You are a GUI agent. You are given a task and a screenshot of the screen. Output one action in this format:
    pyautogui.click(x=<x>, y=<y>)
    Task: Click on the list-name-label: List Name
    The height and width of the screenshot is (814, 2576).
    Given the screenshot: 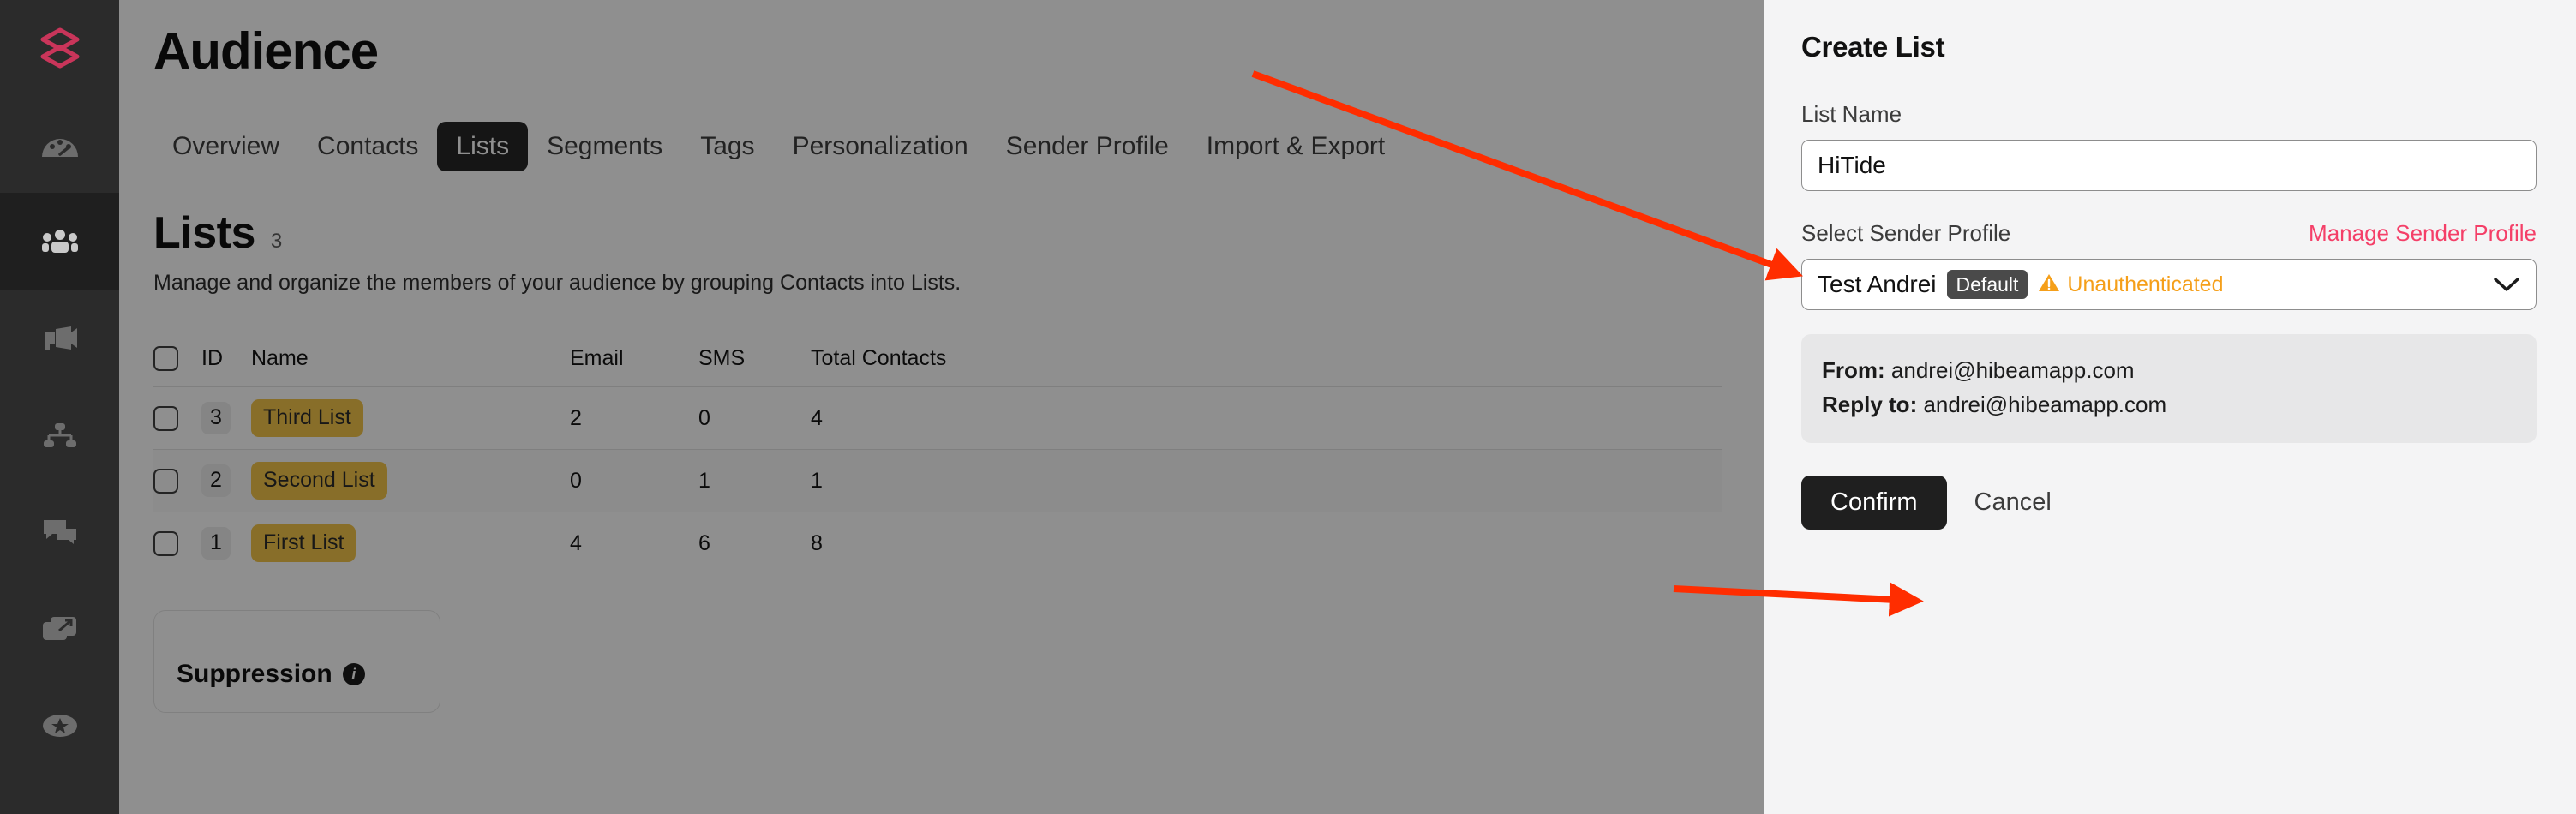 What is the action you would take?
    pyautogui.click(x=1851, y=114)
    